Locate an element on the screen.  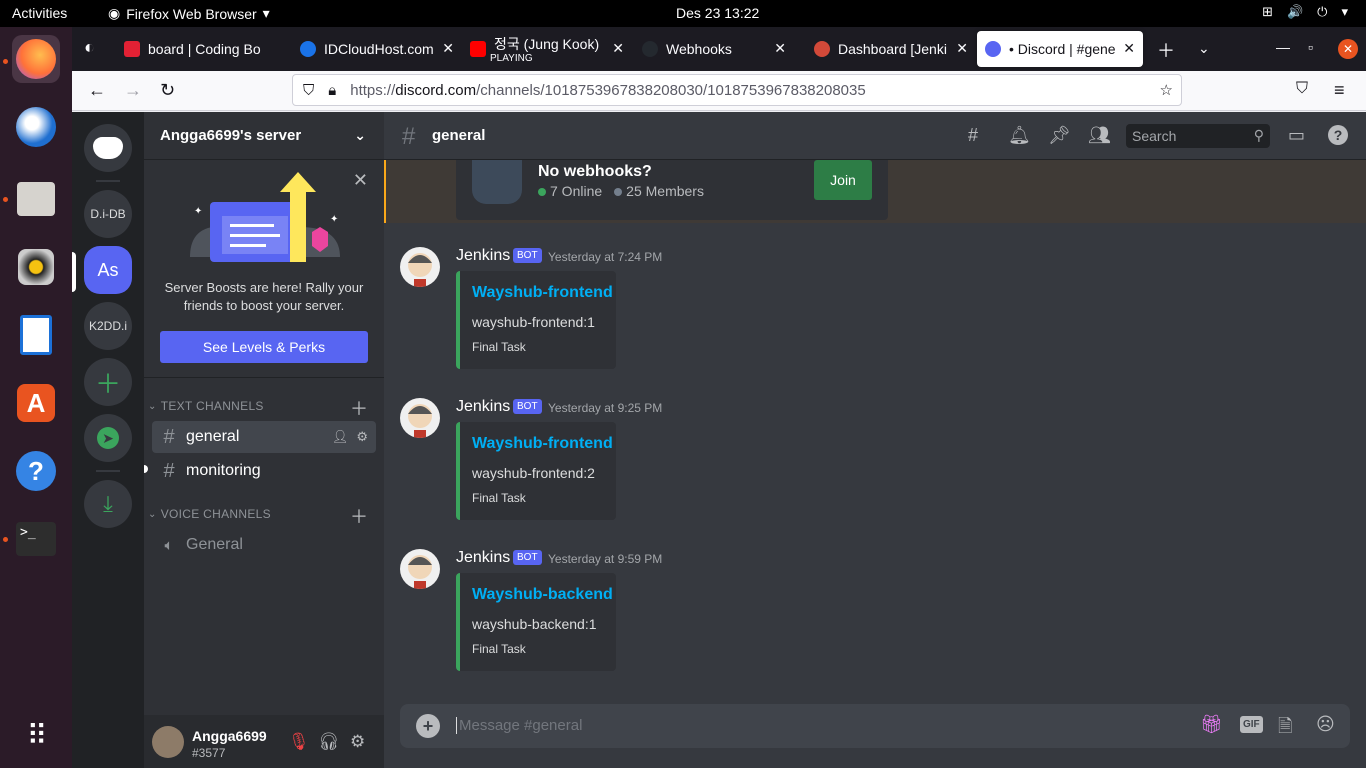
threads-icon: # is located at coordinates (973, 135).